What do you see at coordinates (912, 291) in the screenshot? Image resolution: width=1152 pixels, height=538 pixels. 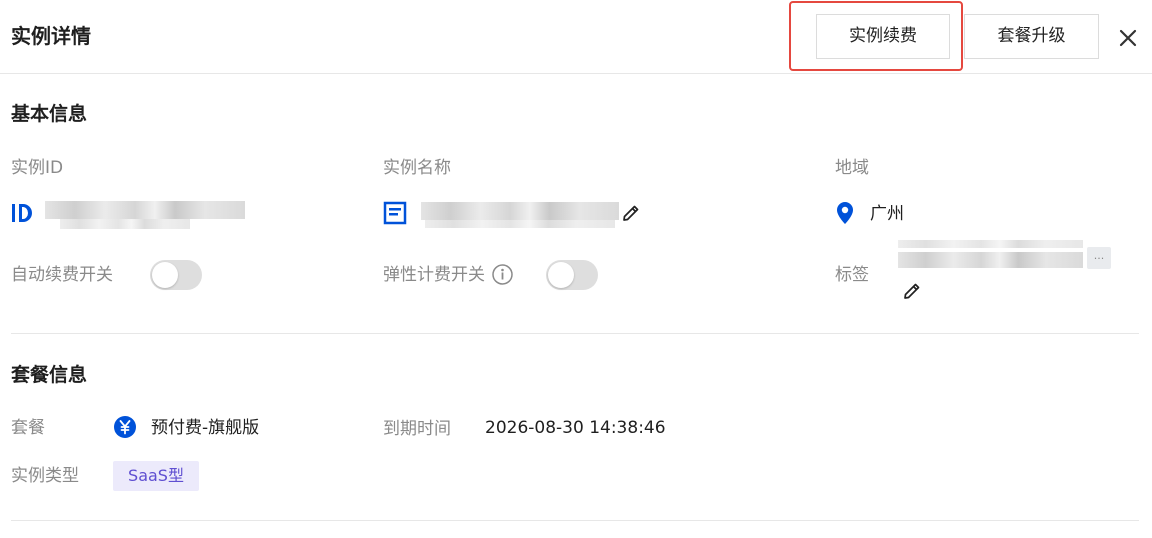 I see `edit-tags-icon` at bounding box center [912, 291].